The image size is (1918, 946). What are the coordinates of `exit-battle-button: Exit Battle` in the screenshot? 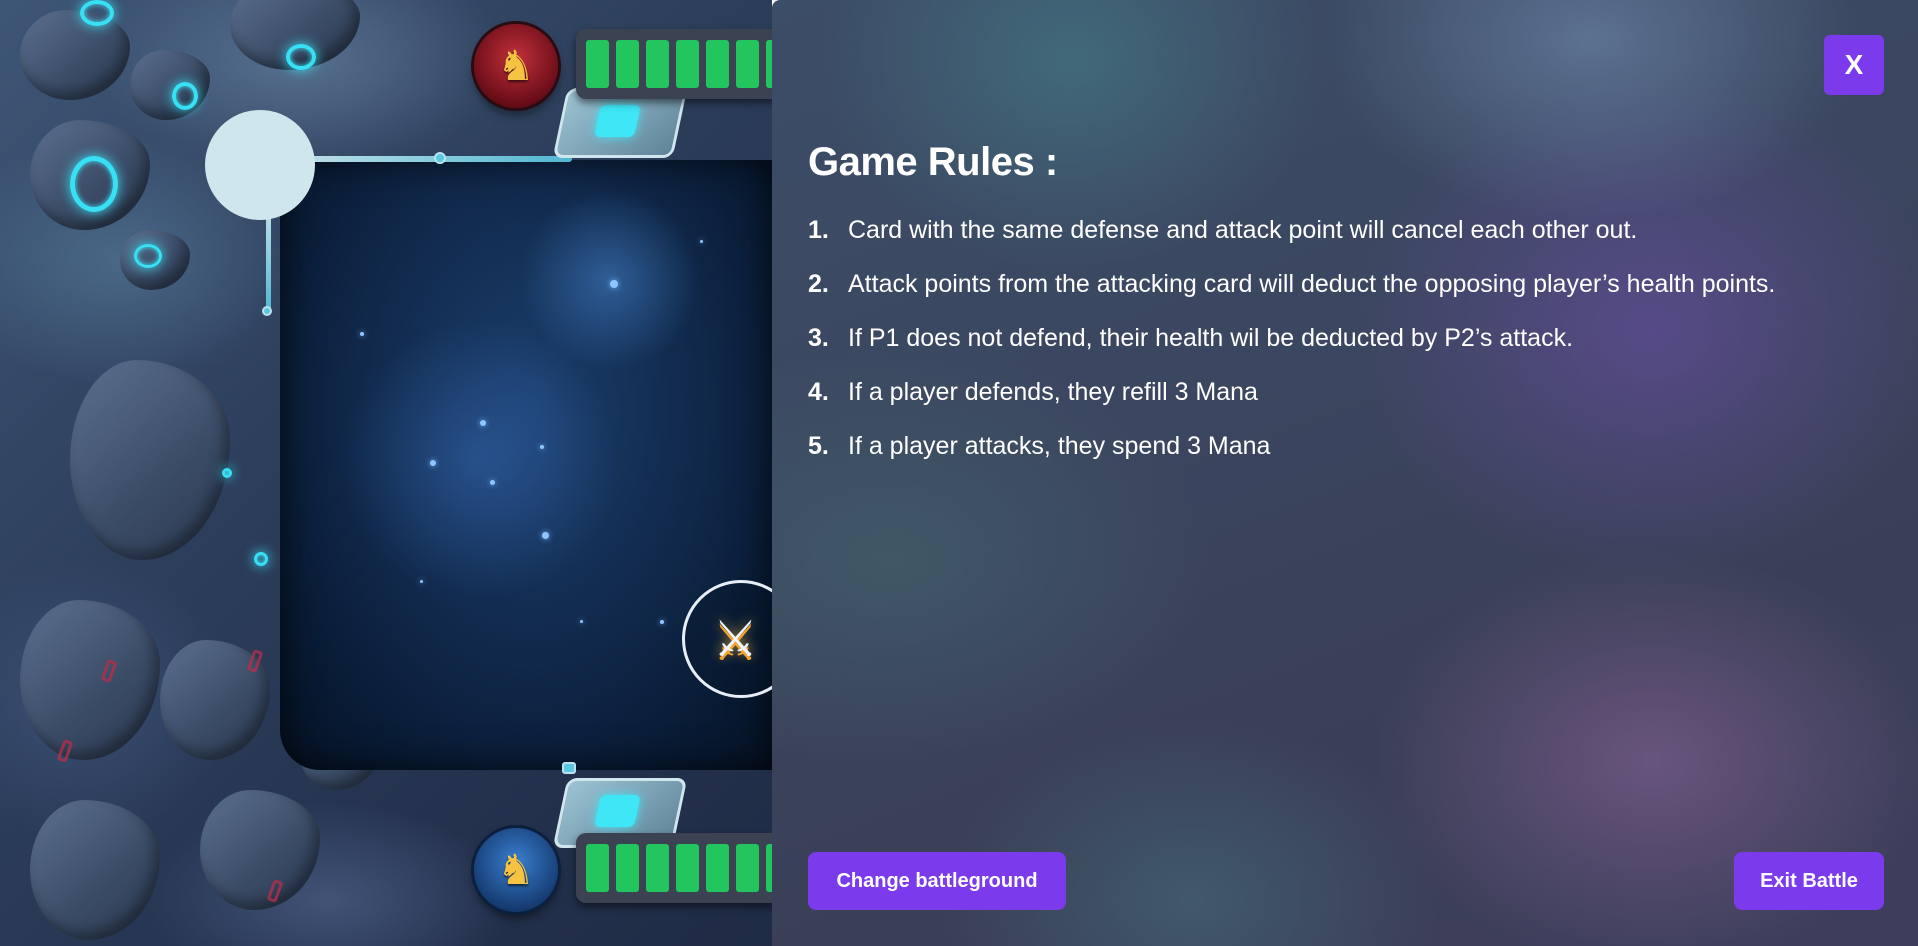 It's located at (1809, 881).